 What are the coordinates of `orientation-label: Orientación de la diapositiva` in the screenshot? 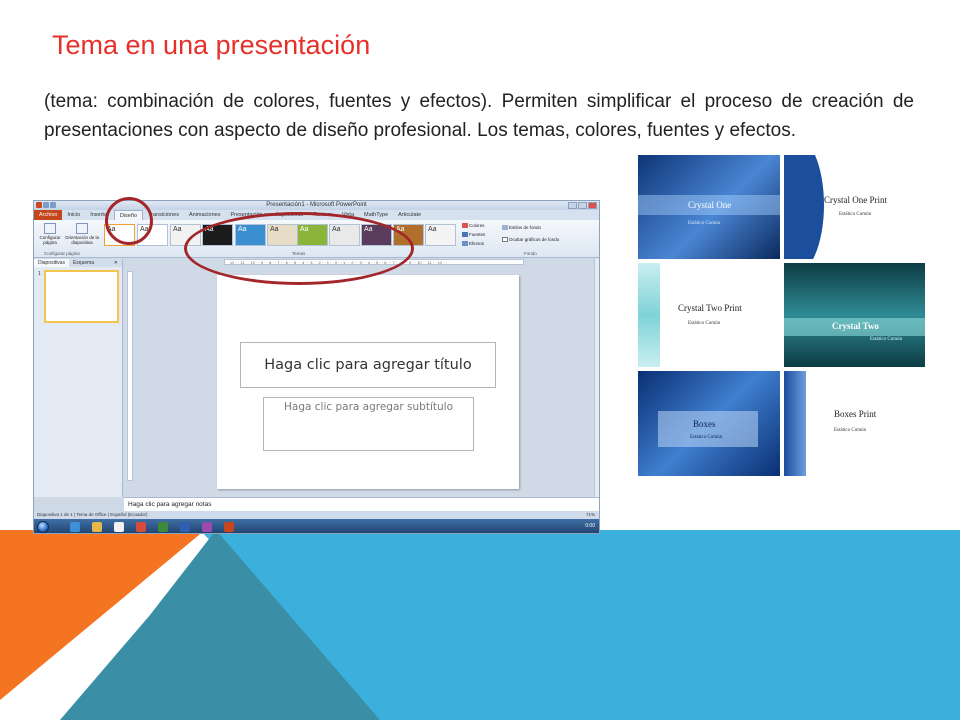 It's located at (82, 240).